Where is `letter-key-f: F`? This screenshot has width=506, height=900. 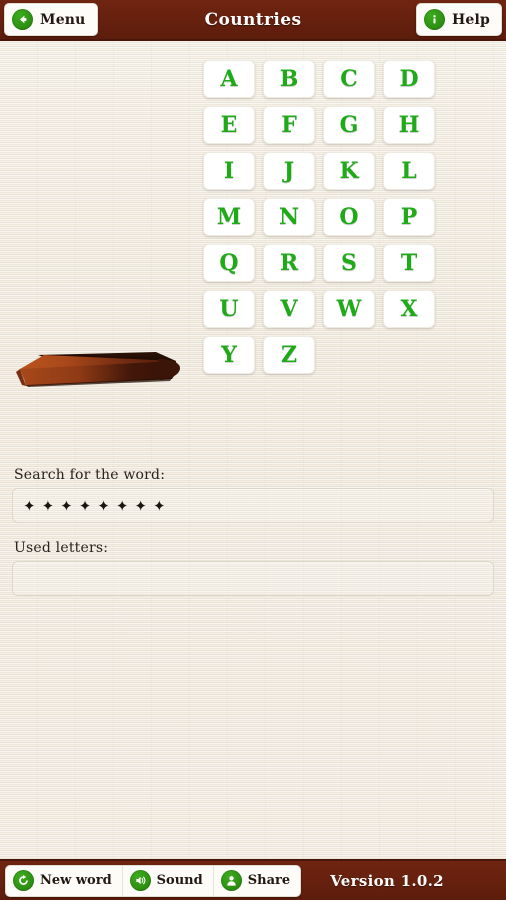
letter-key-f: F is located at coordinates (289, 125).